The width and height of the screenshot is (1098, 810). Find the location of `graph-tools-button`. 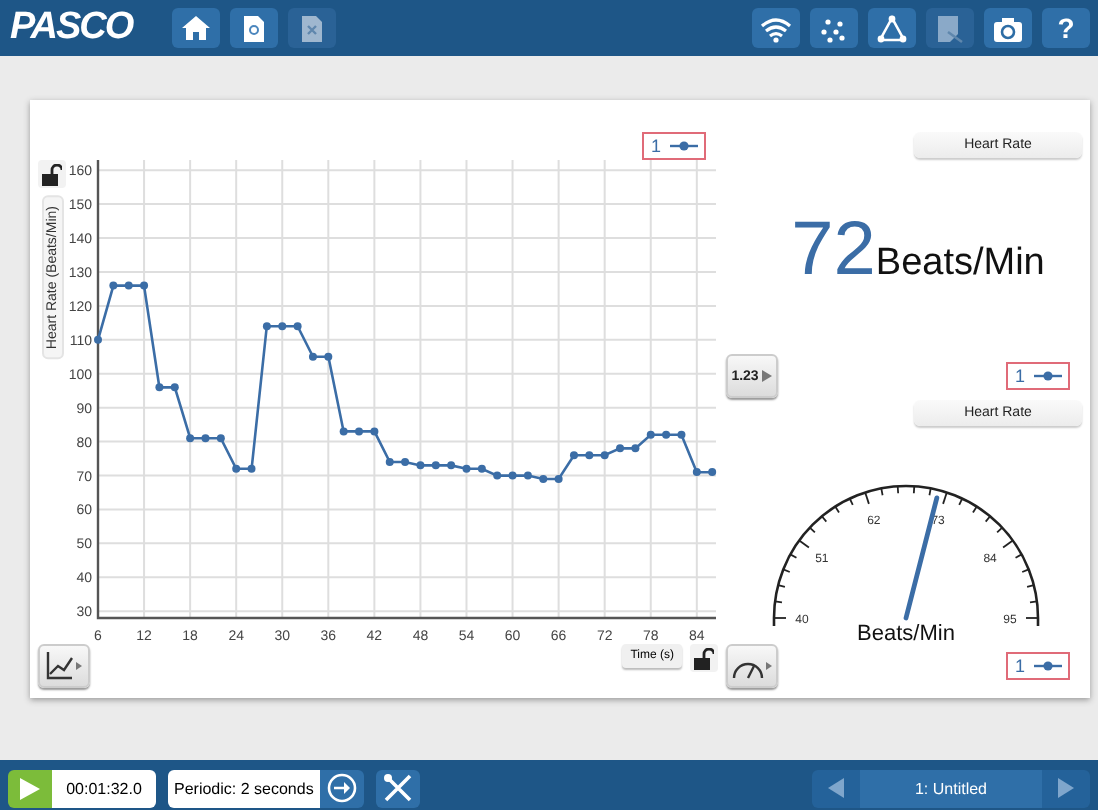

graph-tools-button is located at coordinates (64, 666).